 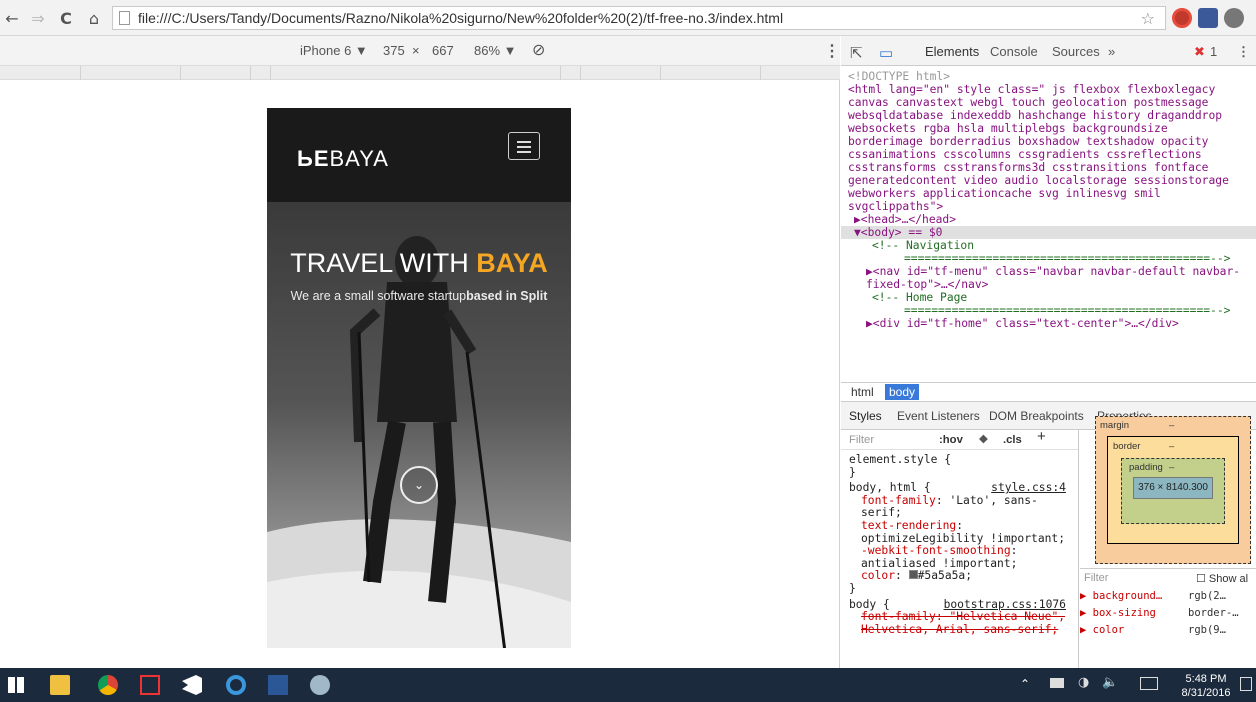 What do you see at coordinates (1048, 297) in the screenshot?
I see `dom-line-comment-home: <!-- Home Page` at bounding box center [1048, 297].